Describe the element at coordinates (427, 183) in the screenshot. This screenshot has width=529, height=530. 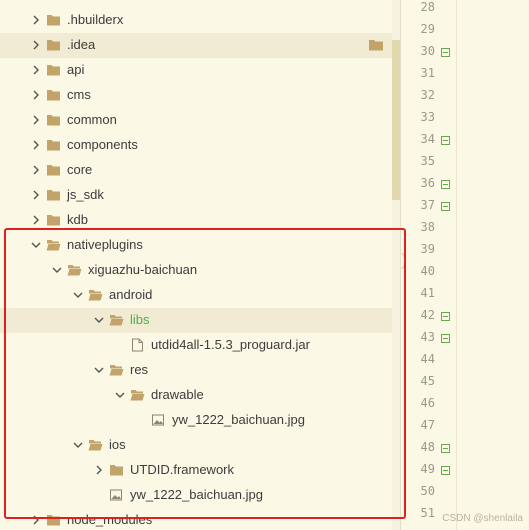
I see `line-number: 36` at that location.